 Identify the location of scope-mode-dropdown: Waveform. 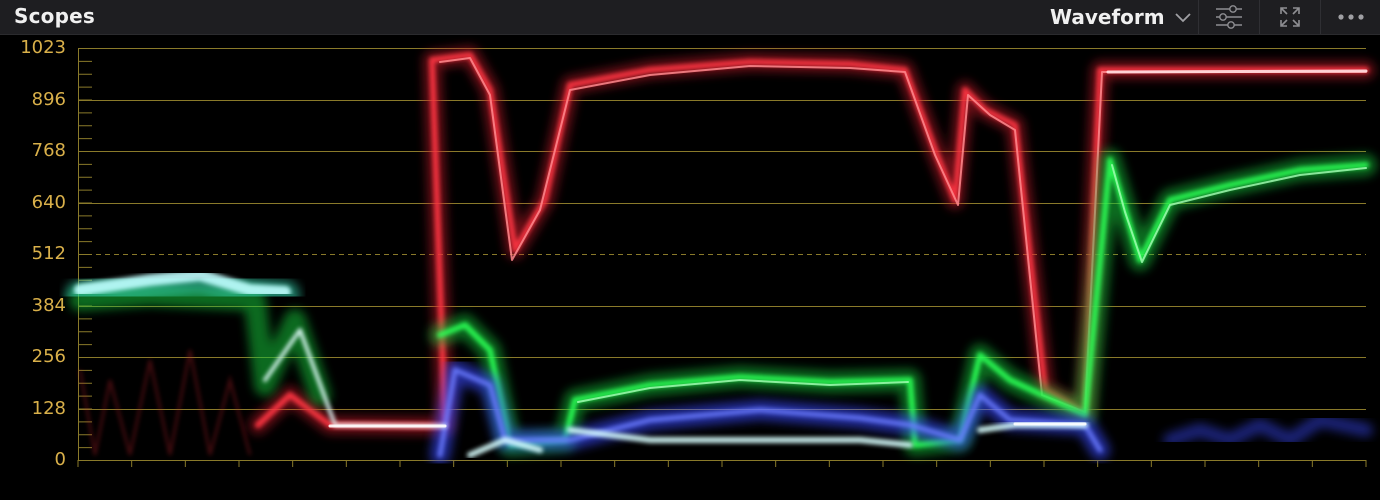
(1120, 17).